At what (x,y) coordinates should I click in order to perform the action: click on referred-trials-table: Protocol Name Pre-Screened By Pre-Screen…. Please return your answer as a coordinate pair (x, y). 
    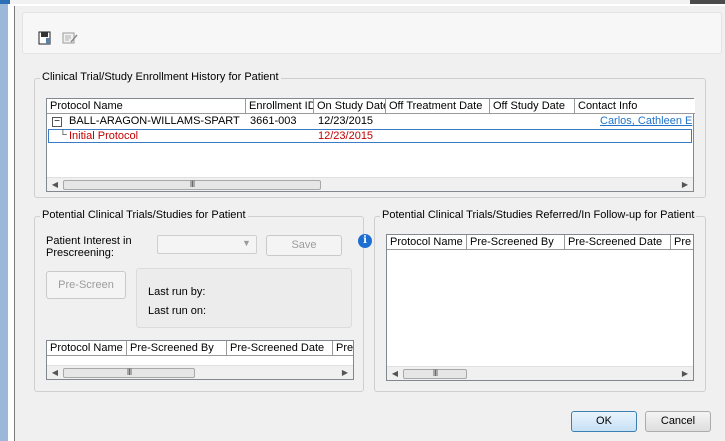
    Looking at the image, I should click on (540, 307).